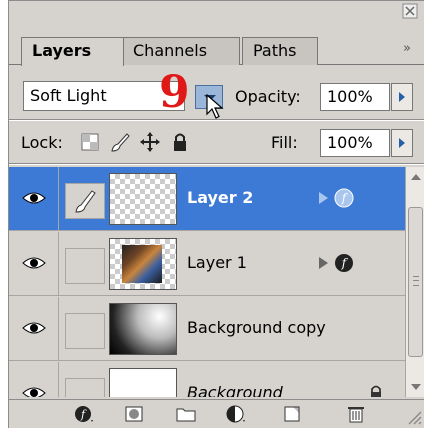 Image resolution: width=424 pixels, height=428 pixels. What do you see at coordinates (410, 12) in the screenshot?
I see `close-icon` at bounding box center [410, 12].